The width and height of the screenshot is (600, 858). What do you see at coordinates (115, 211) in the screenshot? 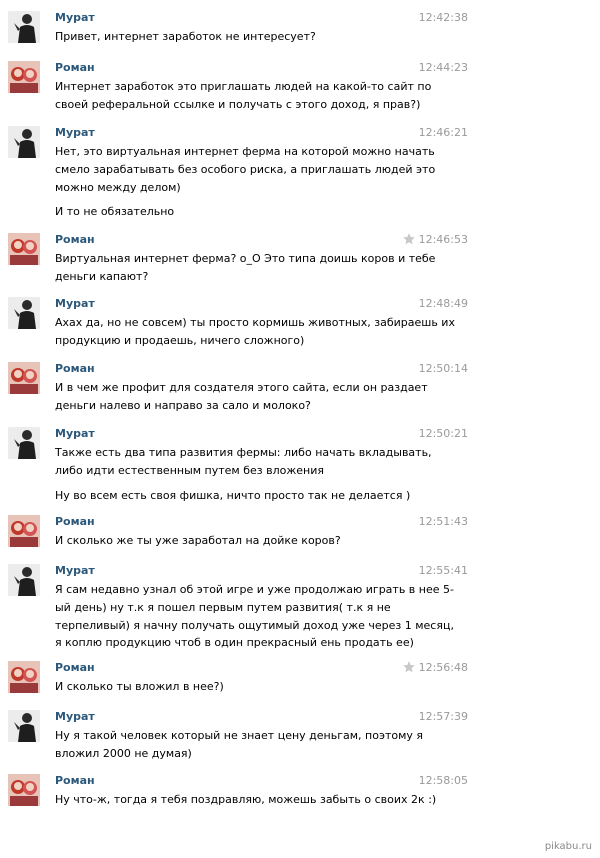
I see `message-extra-text: И то не обязательно` at bounding box center [115, 211].